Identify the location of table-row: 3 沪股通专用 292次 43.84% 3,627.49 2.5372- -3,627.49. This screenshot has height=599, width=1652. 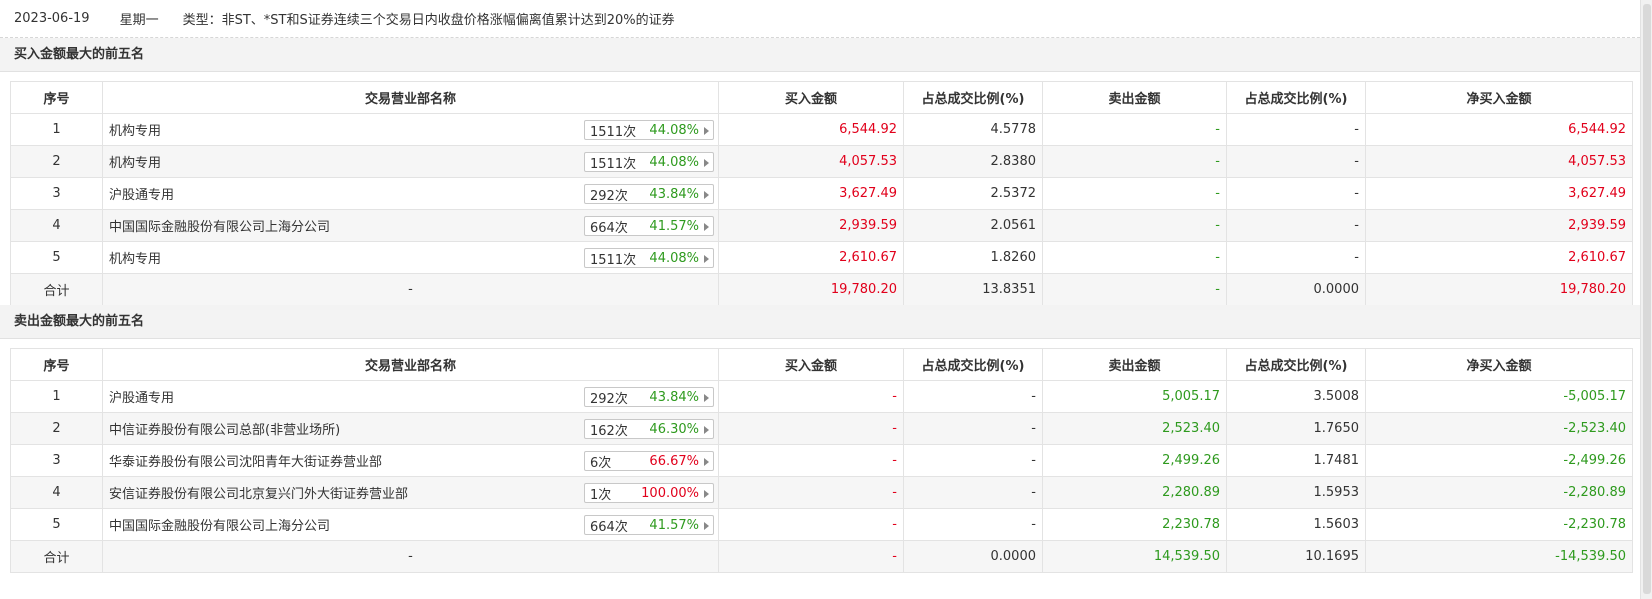
(821, 193).